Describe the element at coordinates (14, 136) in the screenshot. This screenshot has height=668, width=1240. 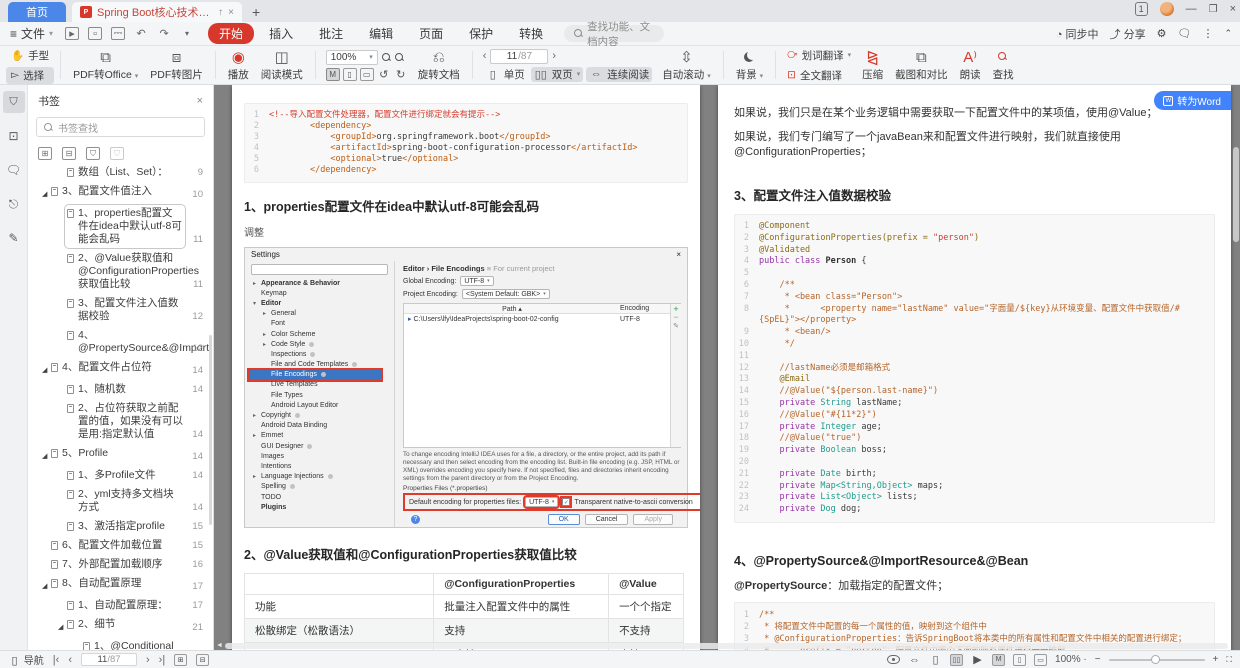
I see `thumbnails-panel-icon: ⊡` at that location.